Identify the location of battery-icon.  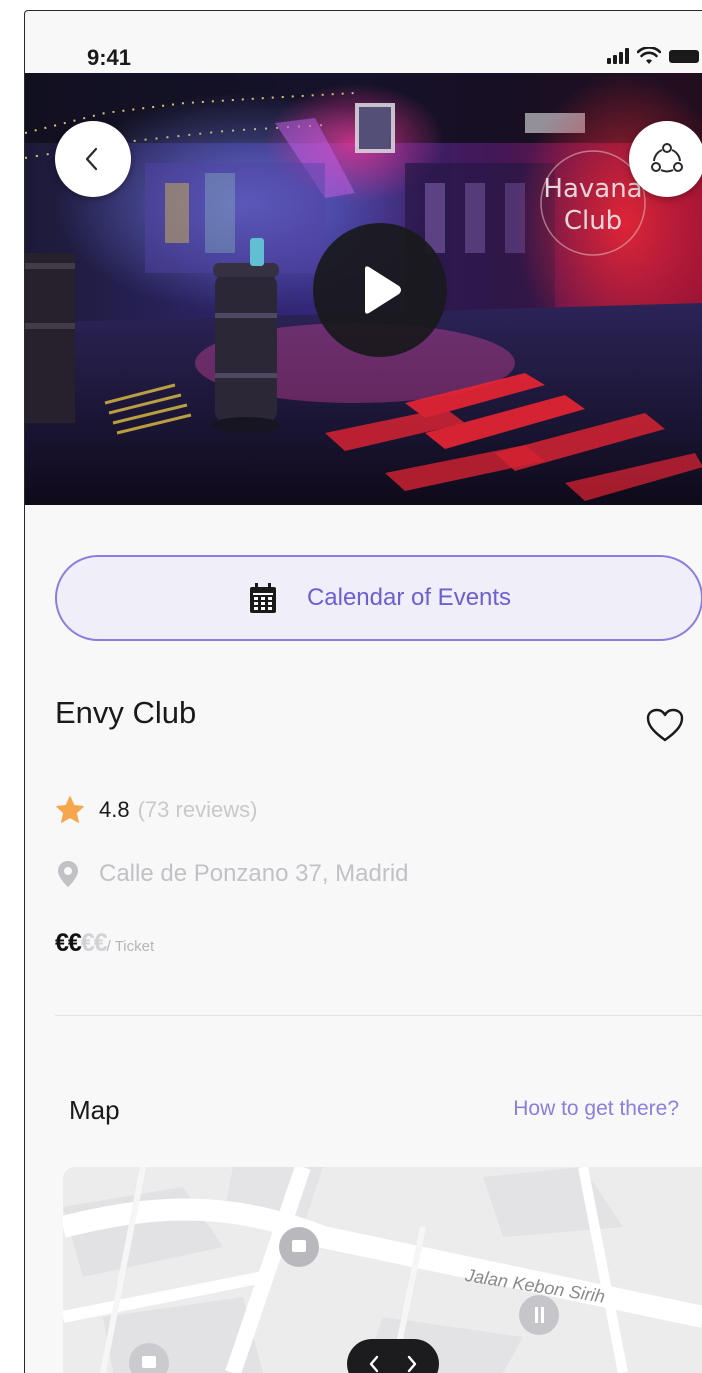
(684, 56).